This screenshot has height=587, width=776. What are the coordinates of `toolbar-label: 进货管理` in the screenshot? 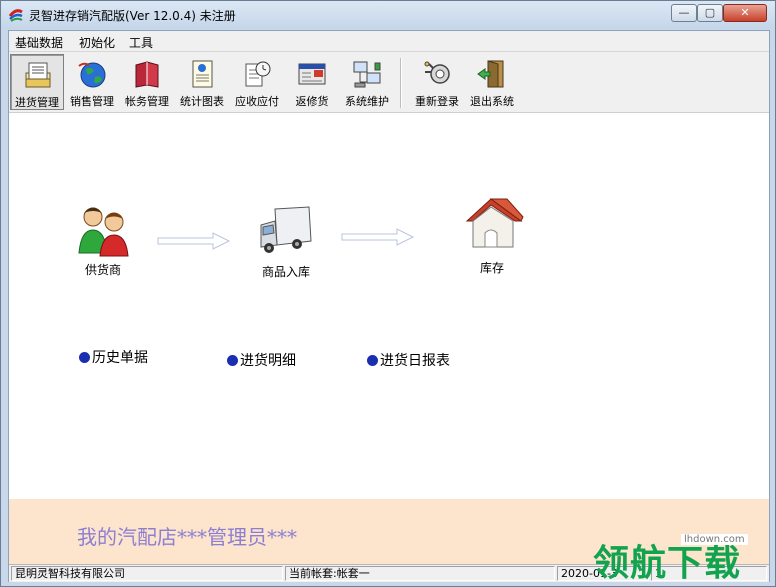 It's located at (37, 102).